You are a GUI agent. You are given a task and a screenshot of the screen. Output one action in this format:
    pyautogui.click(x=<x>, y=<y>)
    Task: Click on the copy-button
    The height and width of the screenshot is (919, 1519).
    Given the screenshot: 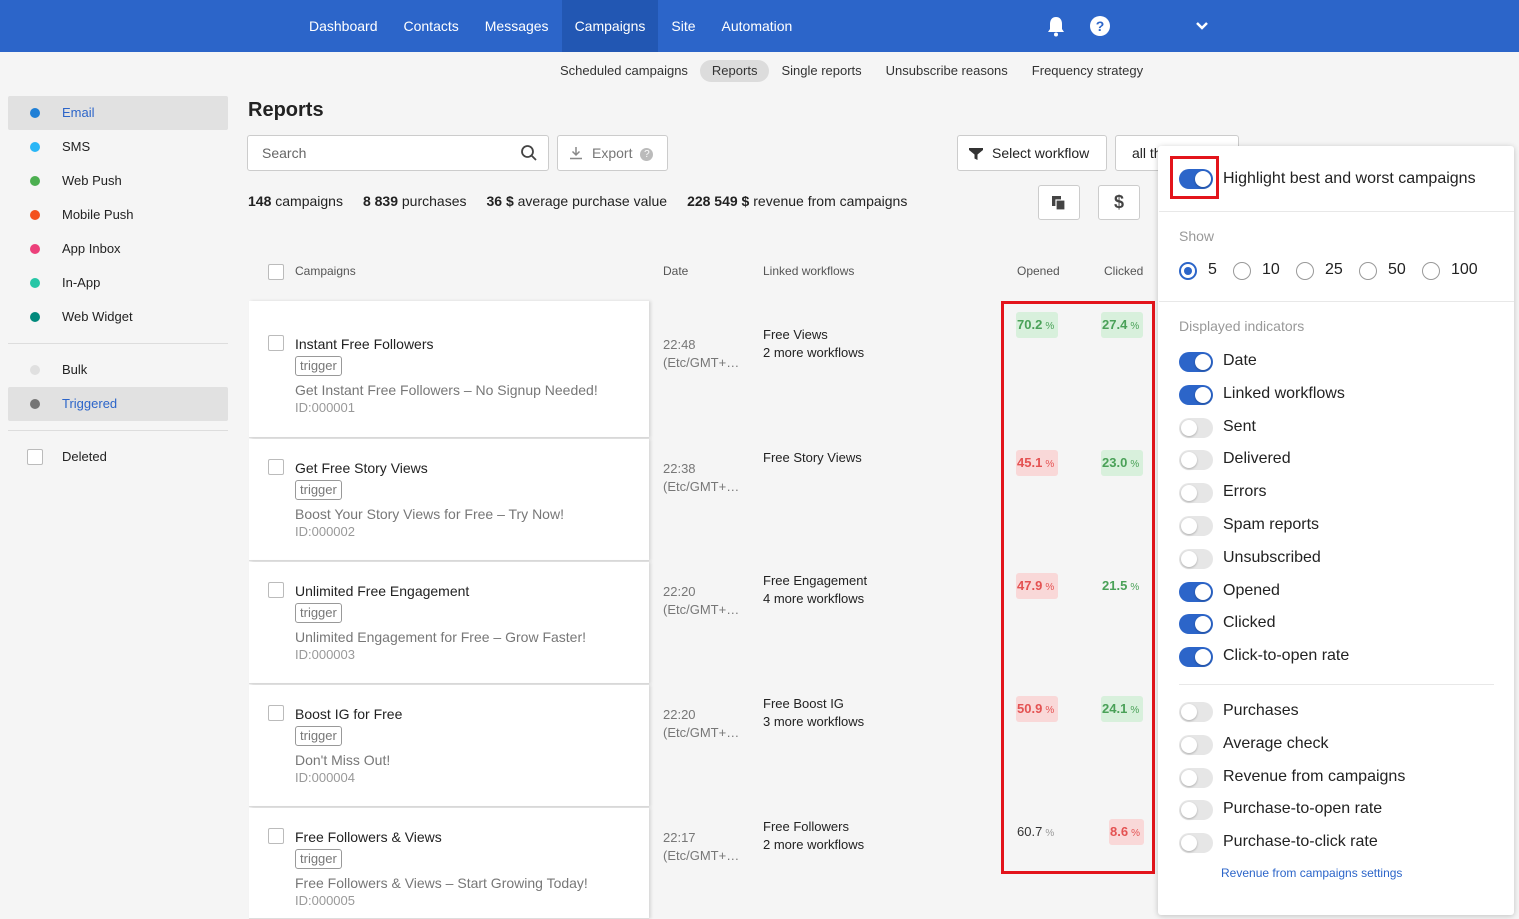 What is the action you would take?
    pyautogui.click(x=1059, y=202)
    